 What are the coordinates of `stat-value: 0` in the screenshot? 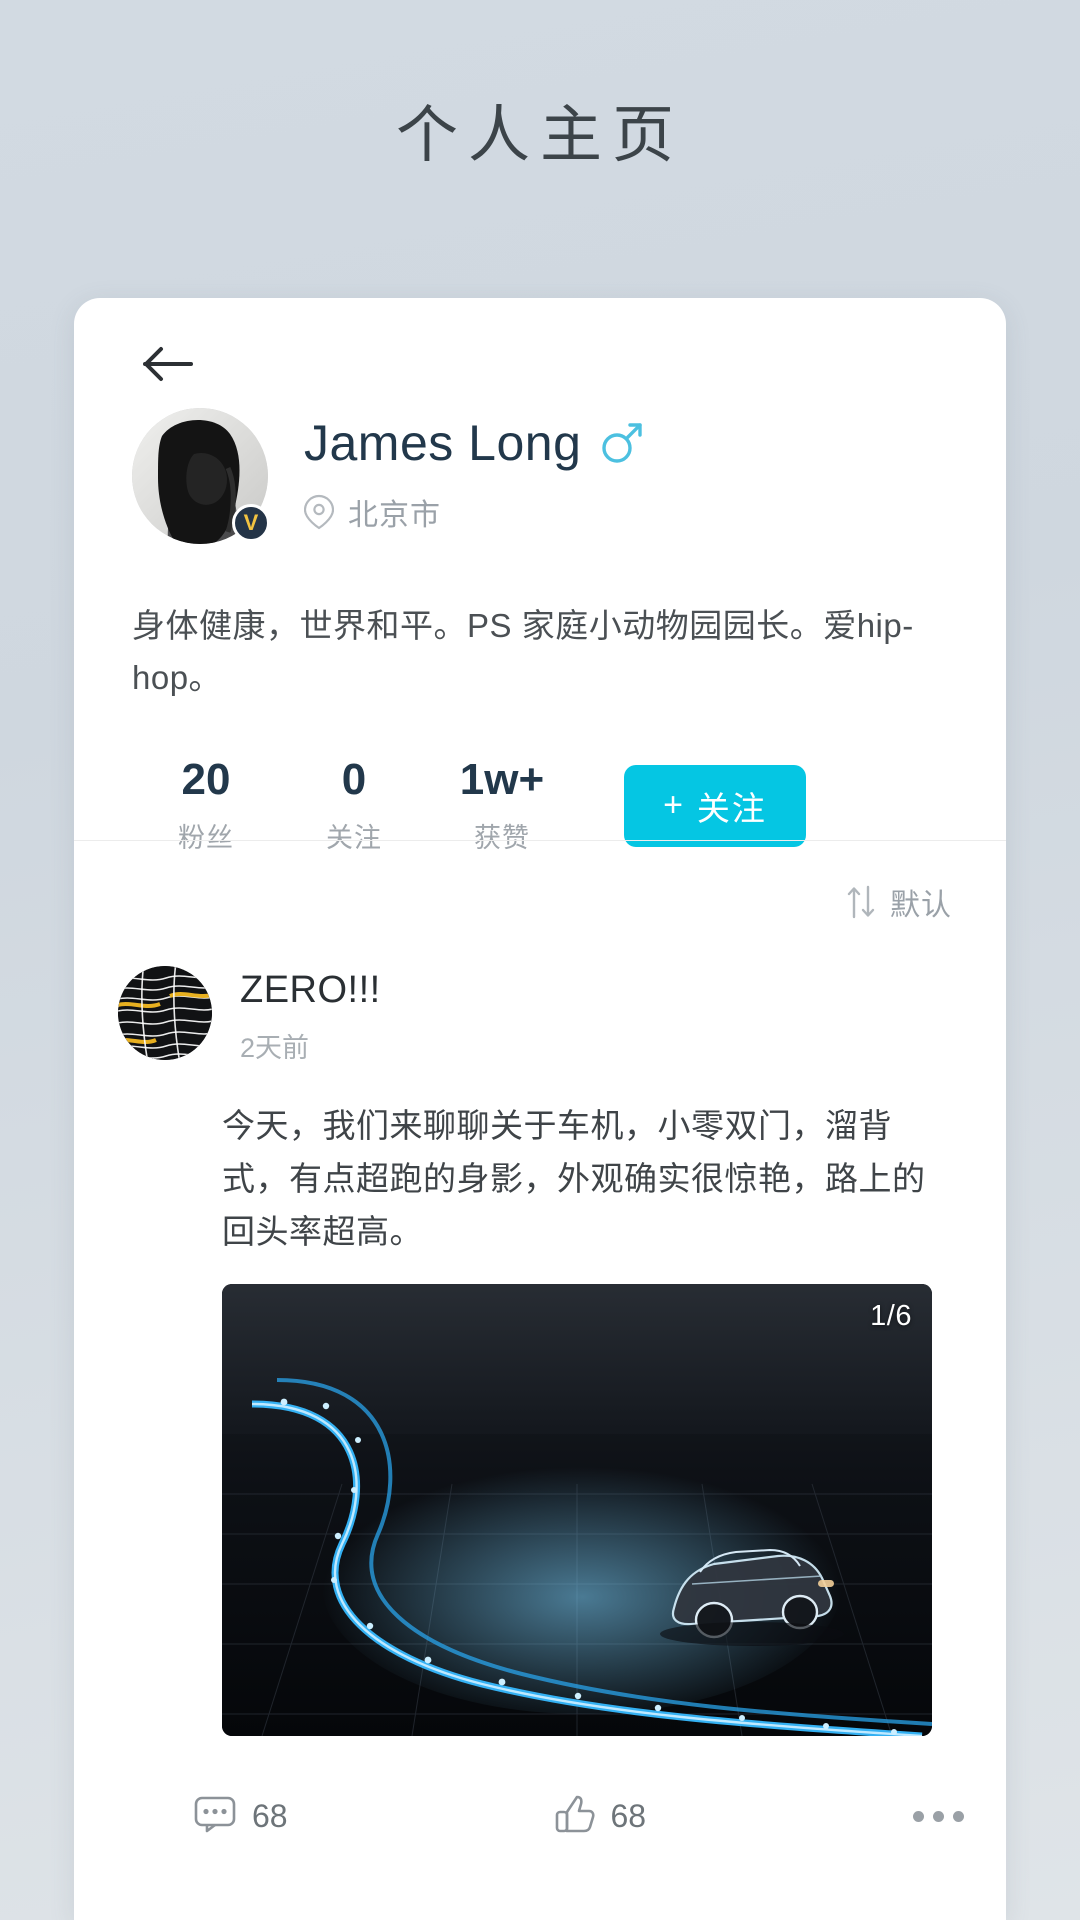 It's located at (354, 779).